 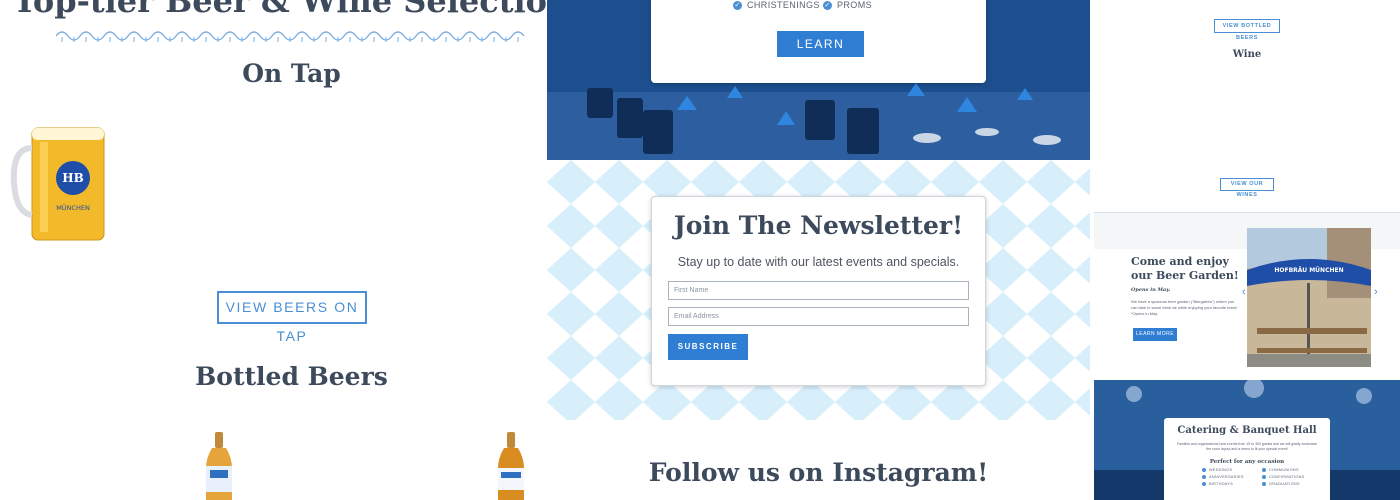 I want to click on chevron-right-icon: ›, so click(x=1376, y=292).